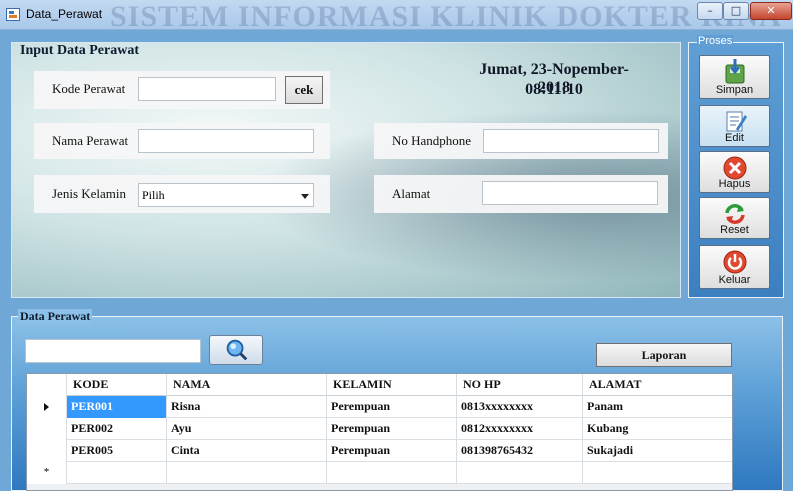 The height and width of the screenshot is (491, 793). What do you see at coordinates (554, 89) in the screenshot?
I see `time-label: 08:11:10` at bounding box center [554, 89].